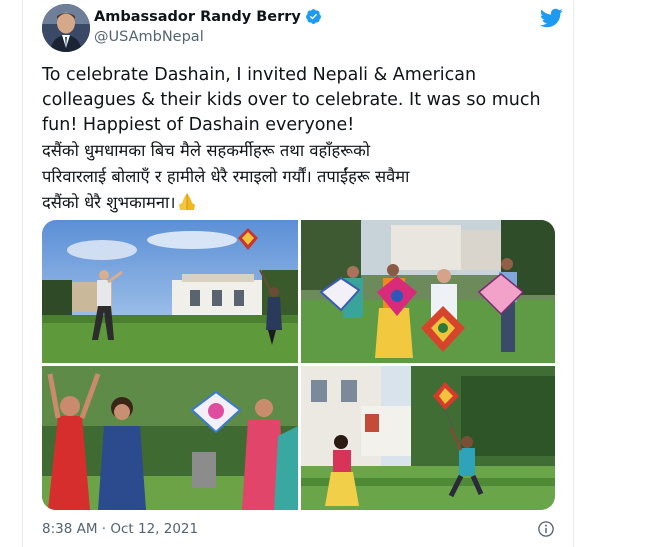  What do you see at coordinates (170, 438) in the screenshot?
I see `photo-women-celebrating` at bounding box center [170, 438].